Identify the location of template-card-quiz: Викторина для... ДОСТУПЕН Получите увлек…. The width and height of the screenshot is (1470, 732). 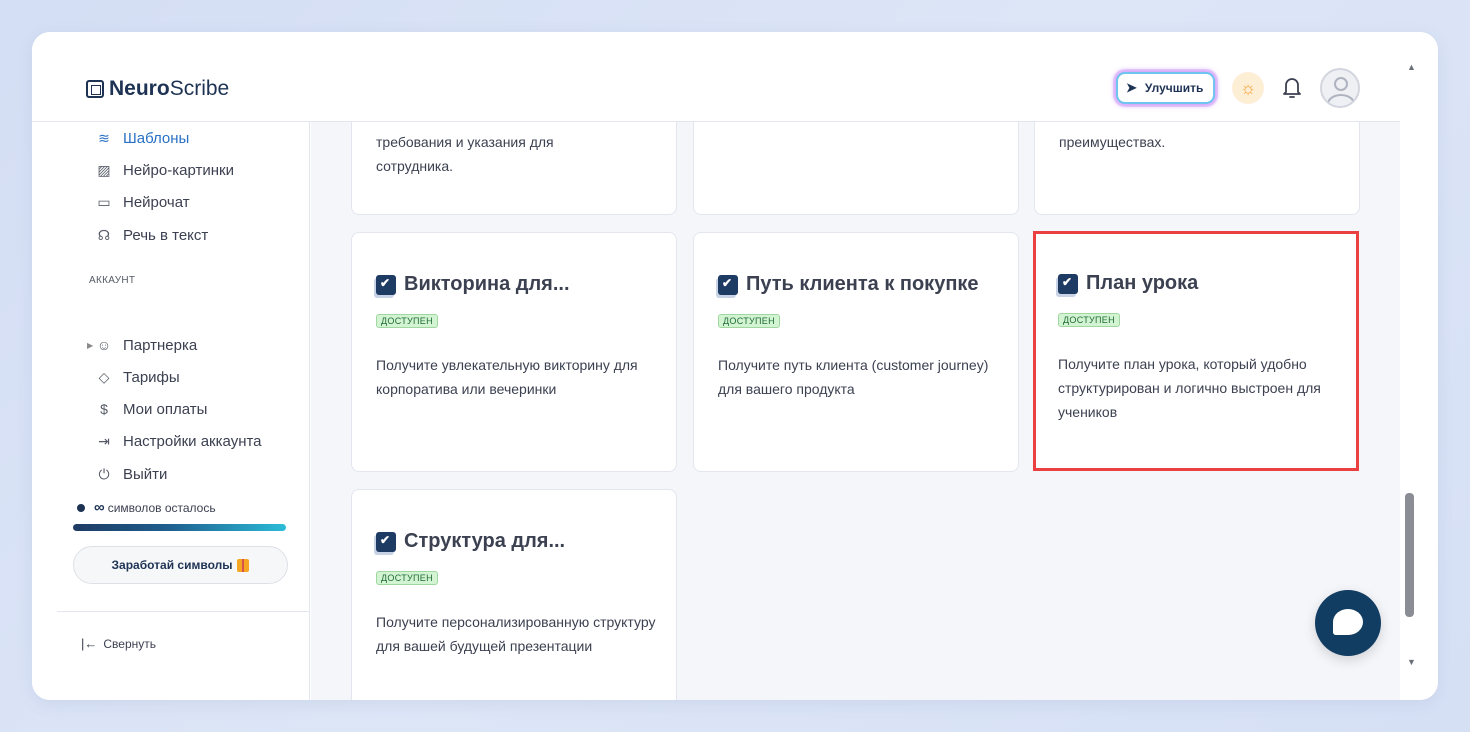
(514, 352).